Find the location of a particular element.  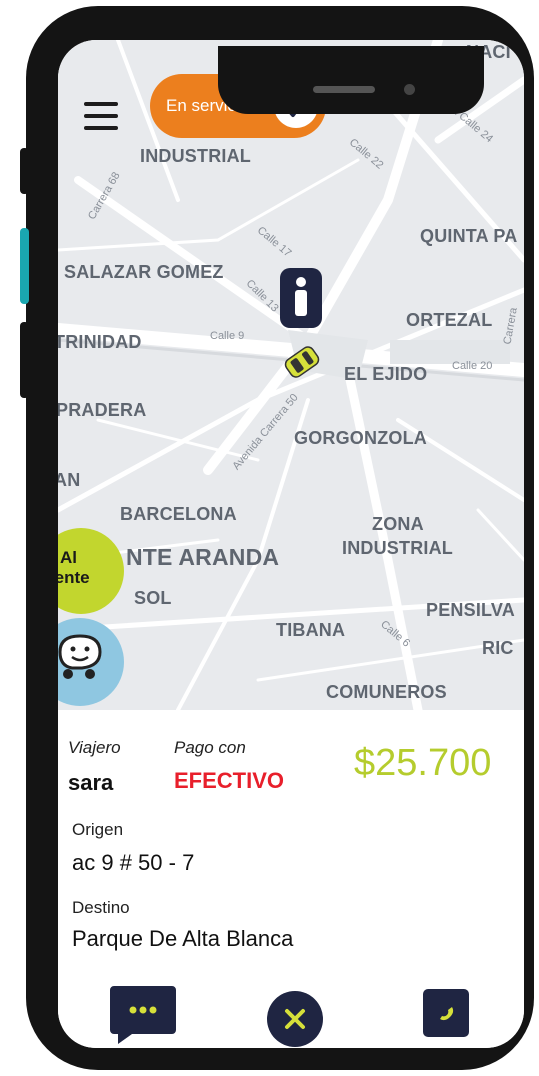

map-label: ZONA is located at coordinates (398, 524).